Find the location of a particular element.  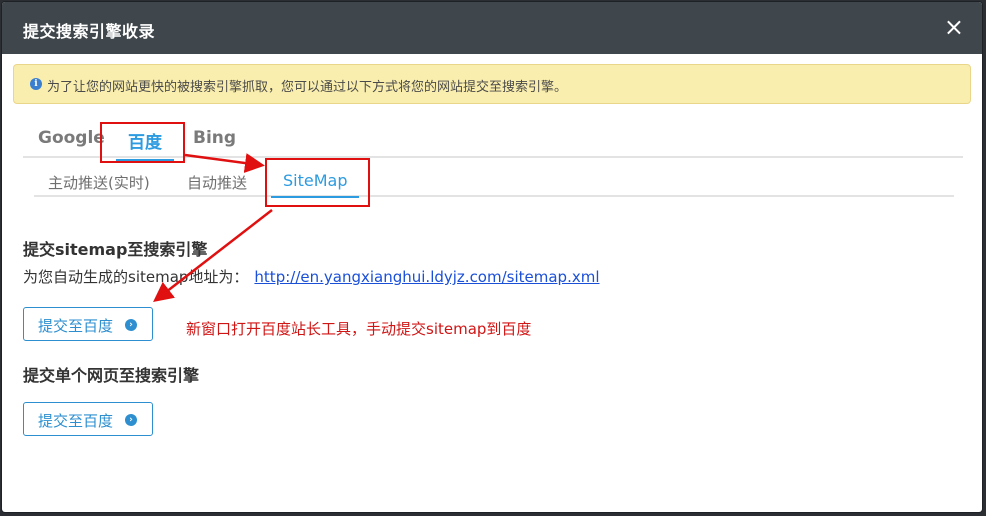

sitemap-tab-highlight is located at coordinates (317, 182).